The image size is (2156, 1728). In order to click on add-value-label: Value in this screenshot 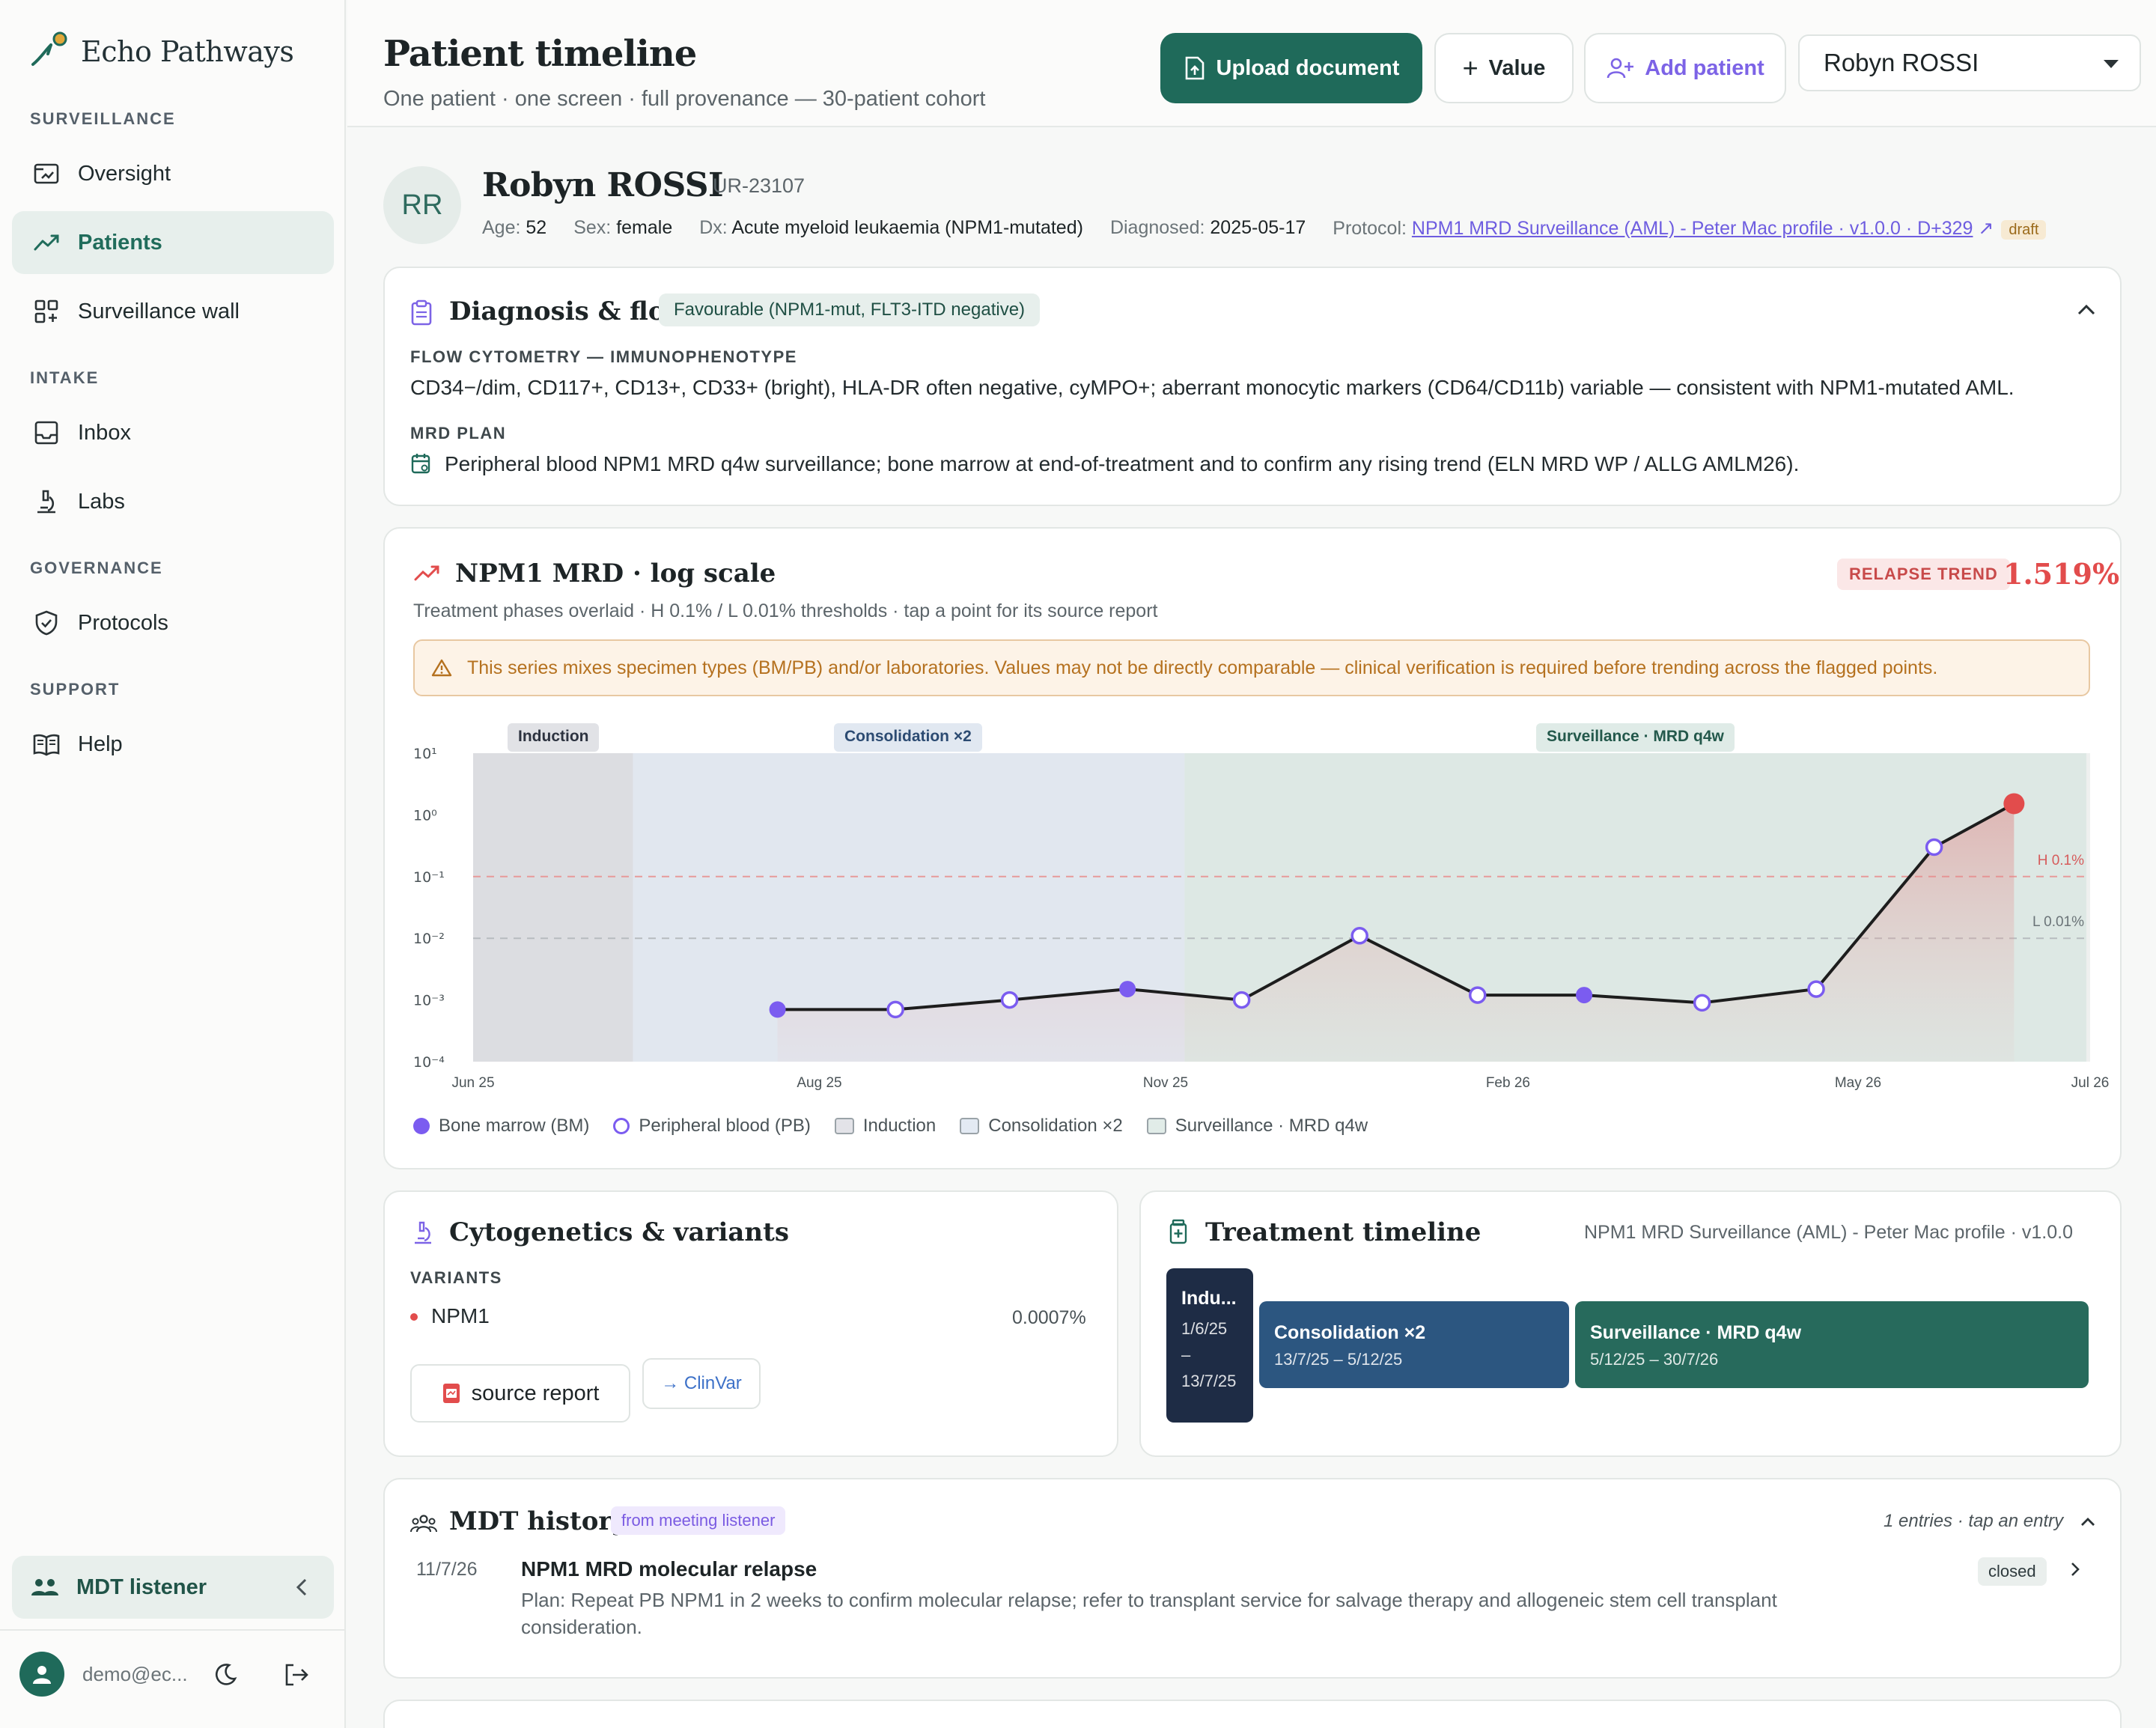, I will do `click(1517, 67)`.